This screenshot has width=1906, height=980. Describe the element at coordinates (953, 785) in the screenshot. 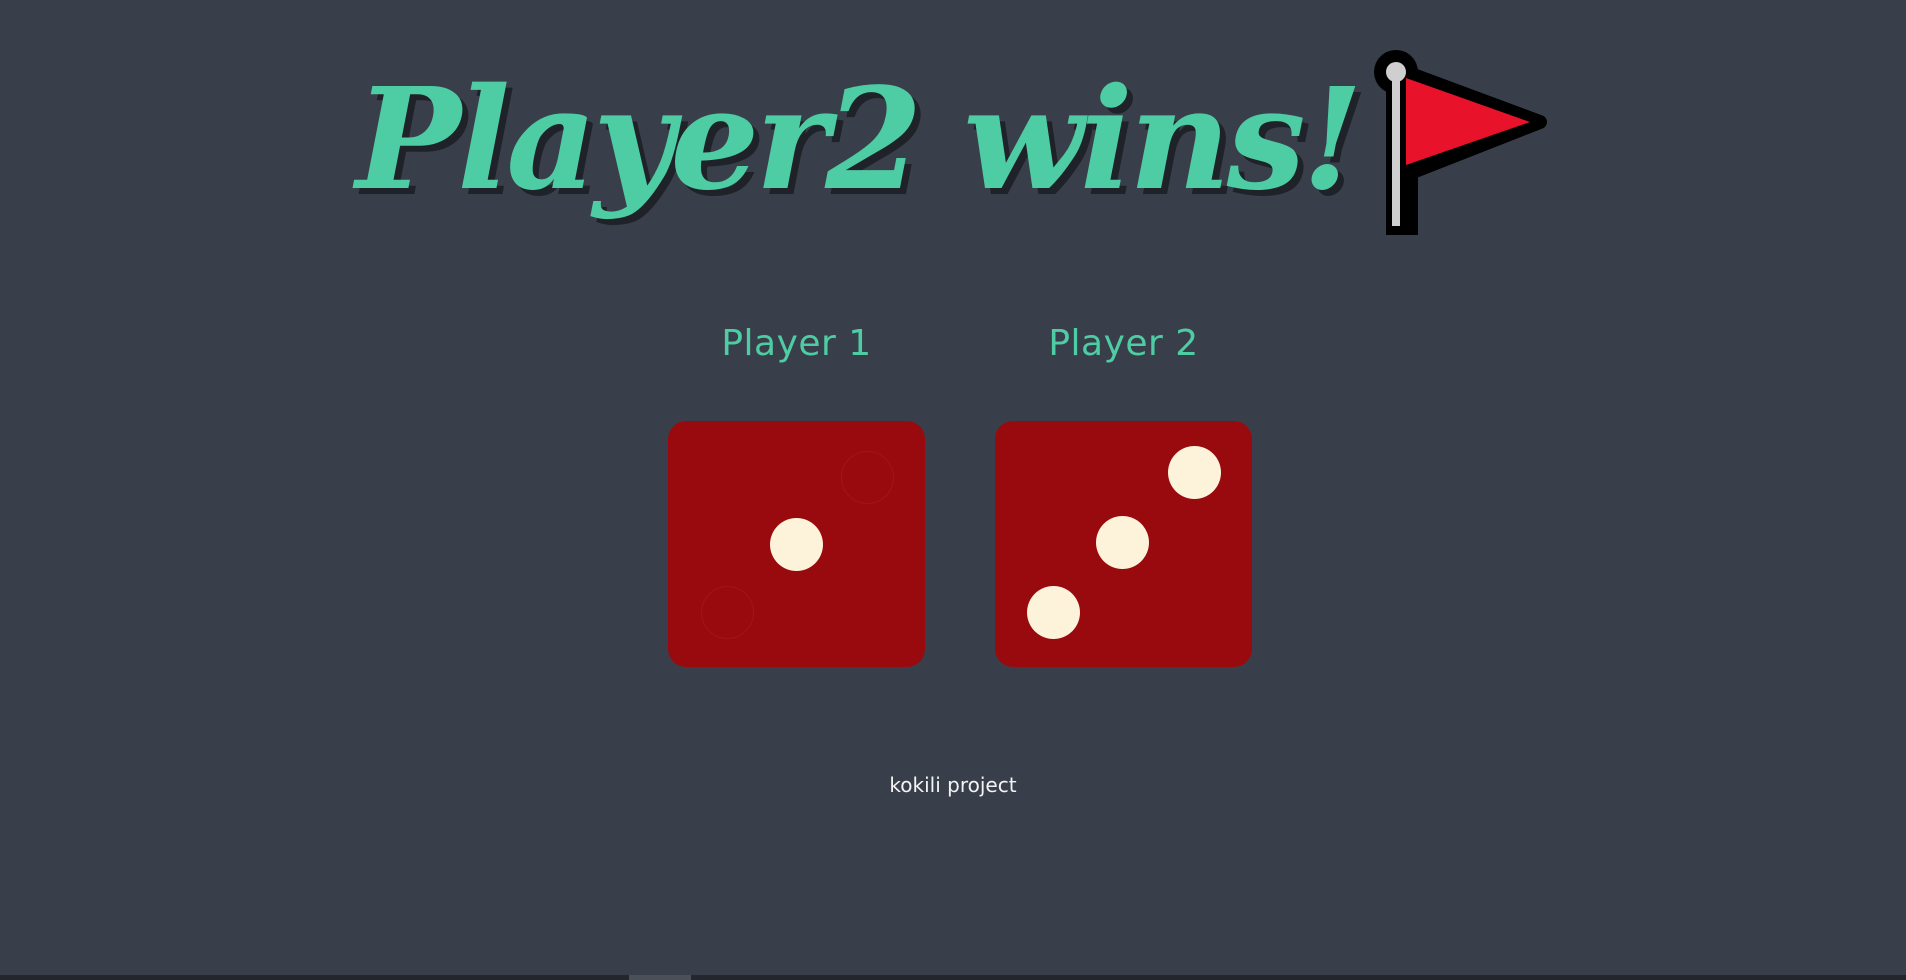

I see `footer-credit: kokili project` at that location.